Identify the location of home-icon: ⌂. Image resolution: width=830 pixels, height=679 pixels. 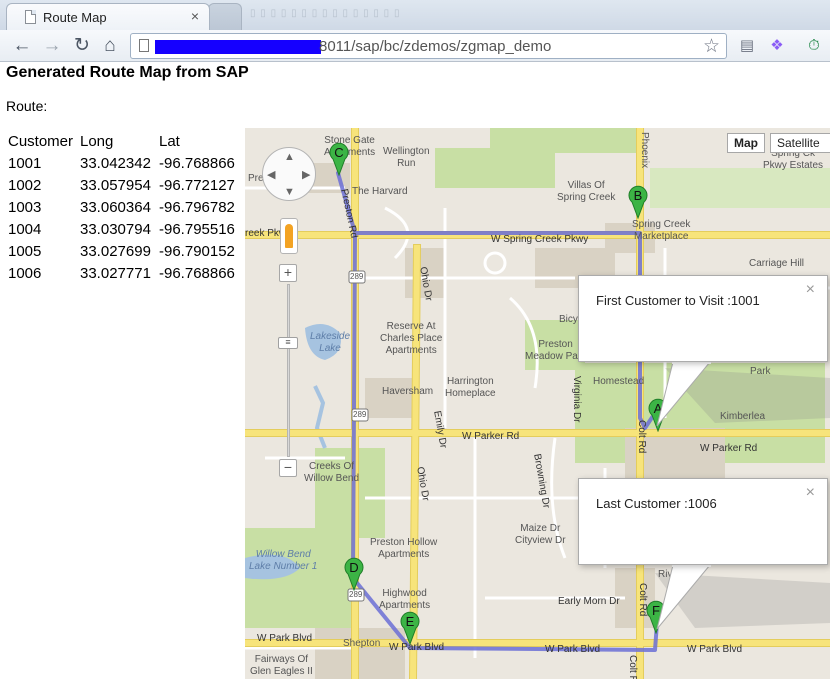
(110, 46).